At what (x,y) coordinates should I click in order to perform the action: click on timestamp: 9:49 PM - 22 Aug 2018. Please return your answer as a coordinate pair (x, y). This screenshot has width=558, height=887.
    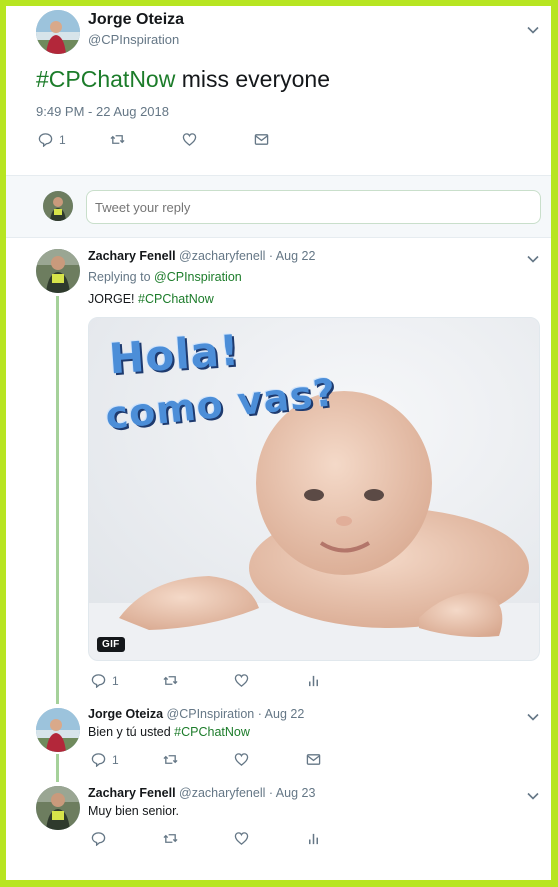
    Looking at the image, I should click on (102, 111).